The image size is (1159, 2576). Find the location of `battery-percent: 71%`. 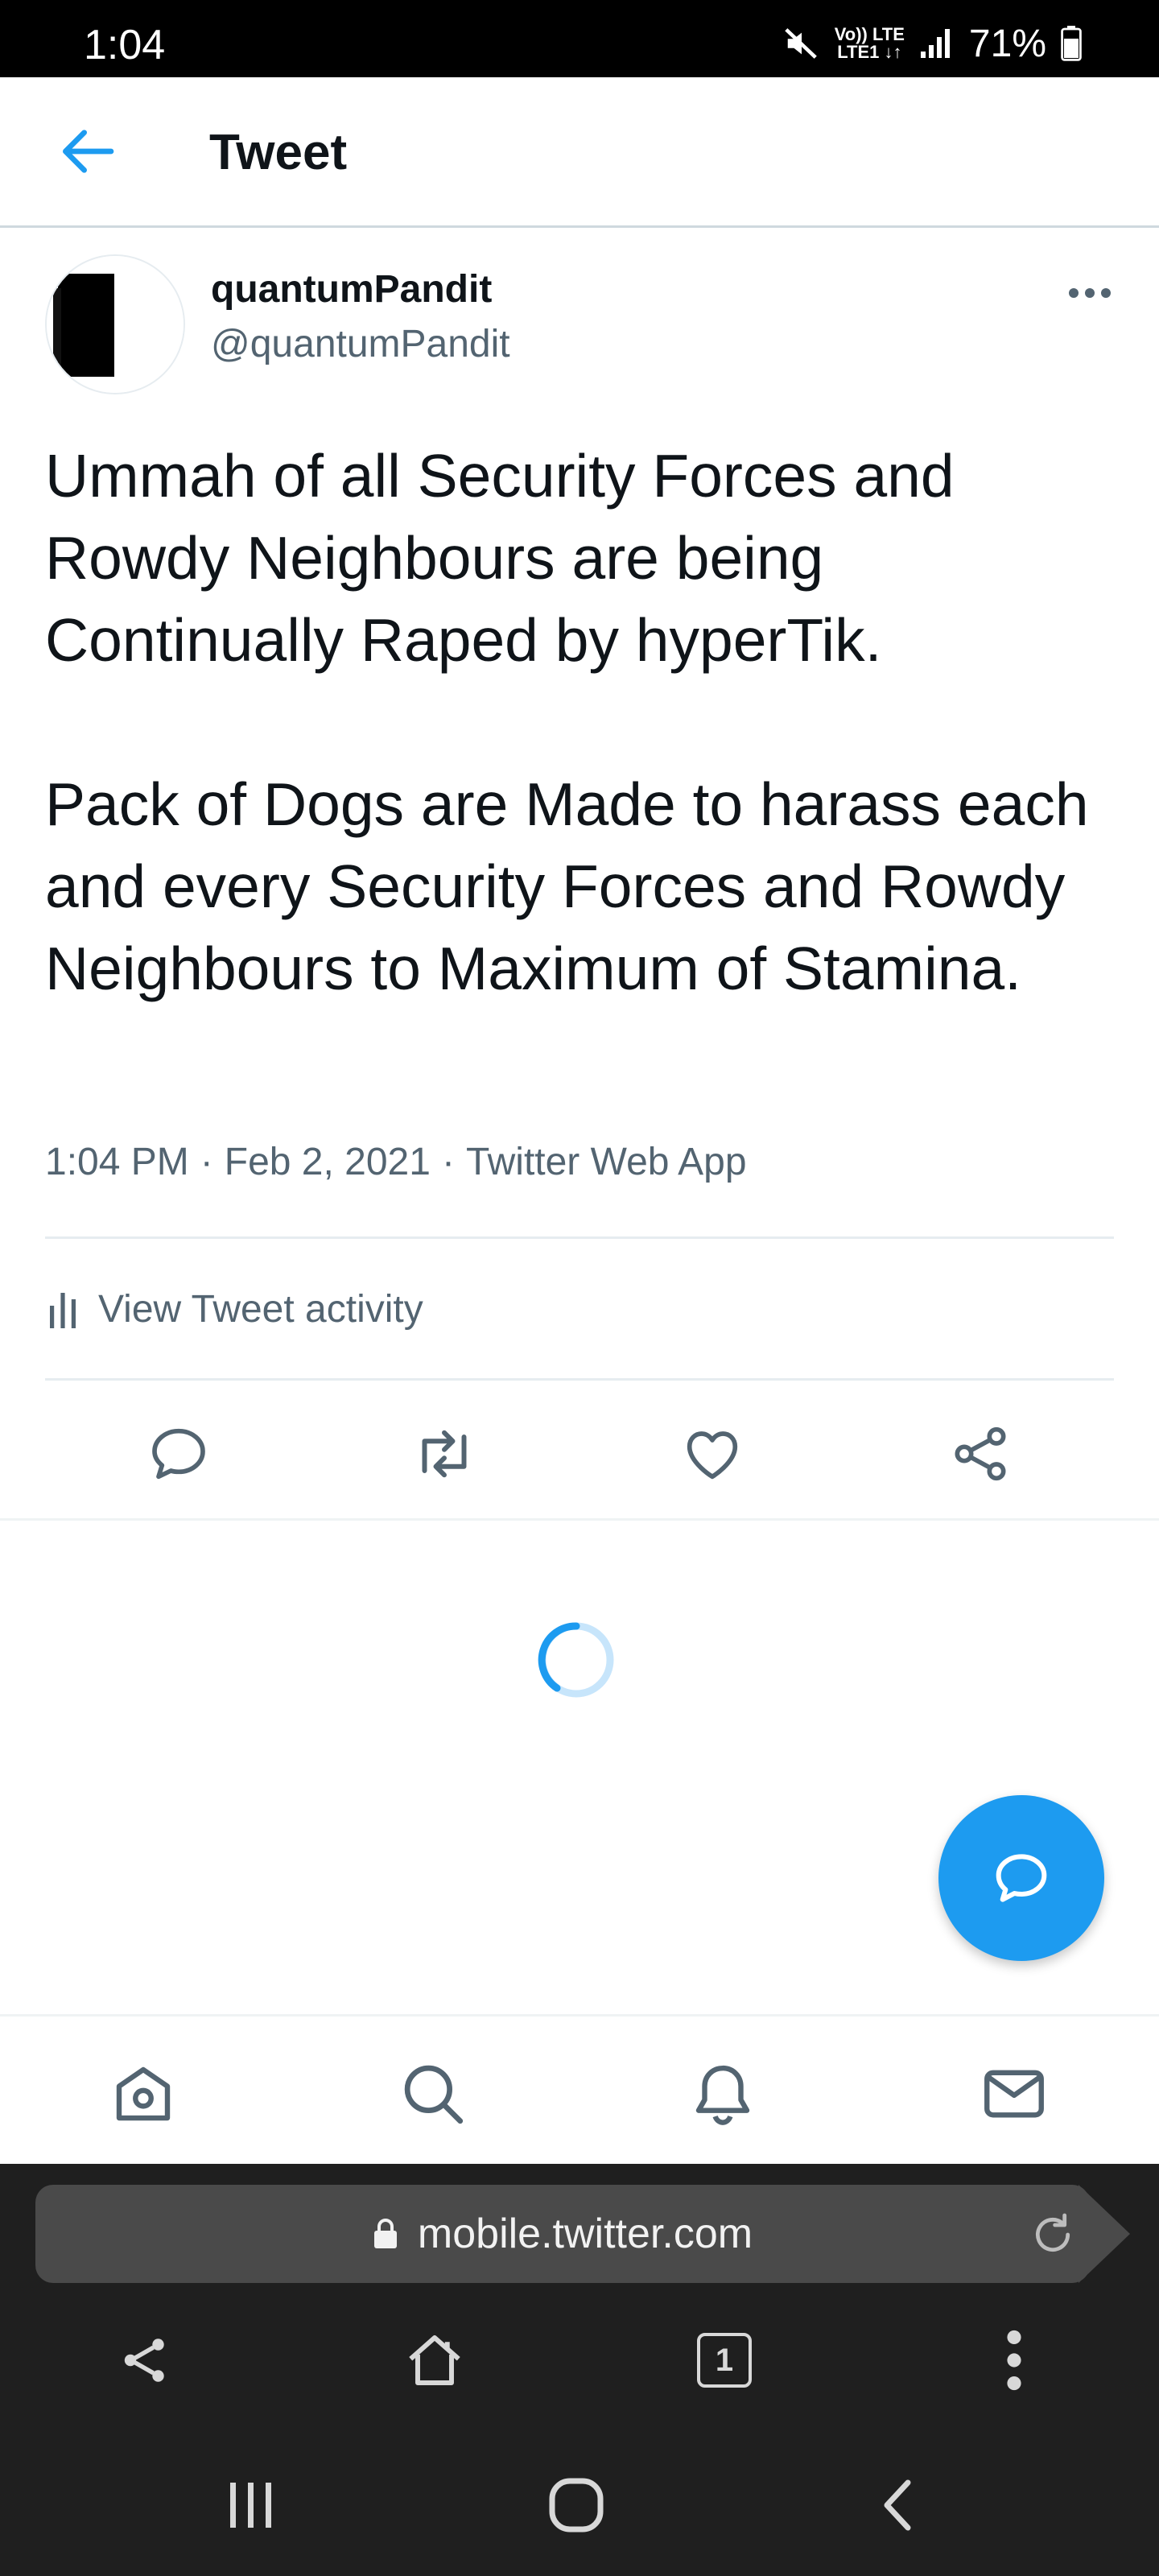

battery-percent: 71% is located at coordinates (1007, 43).